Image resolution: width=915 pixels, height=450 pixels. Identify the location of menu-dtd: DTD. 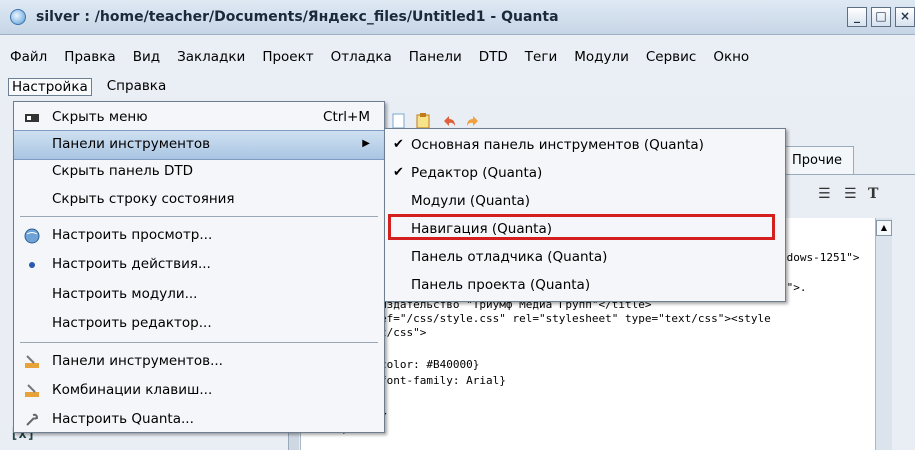
(493, 57).